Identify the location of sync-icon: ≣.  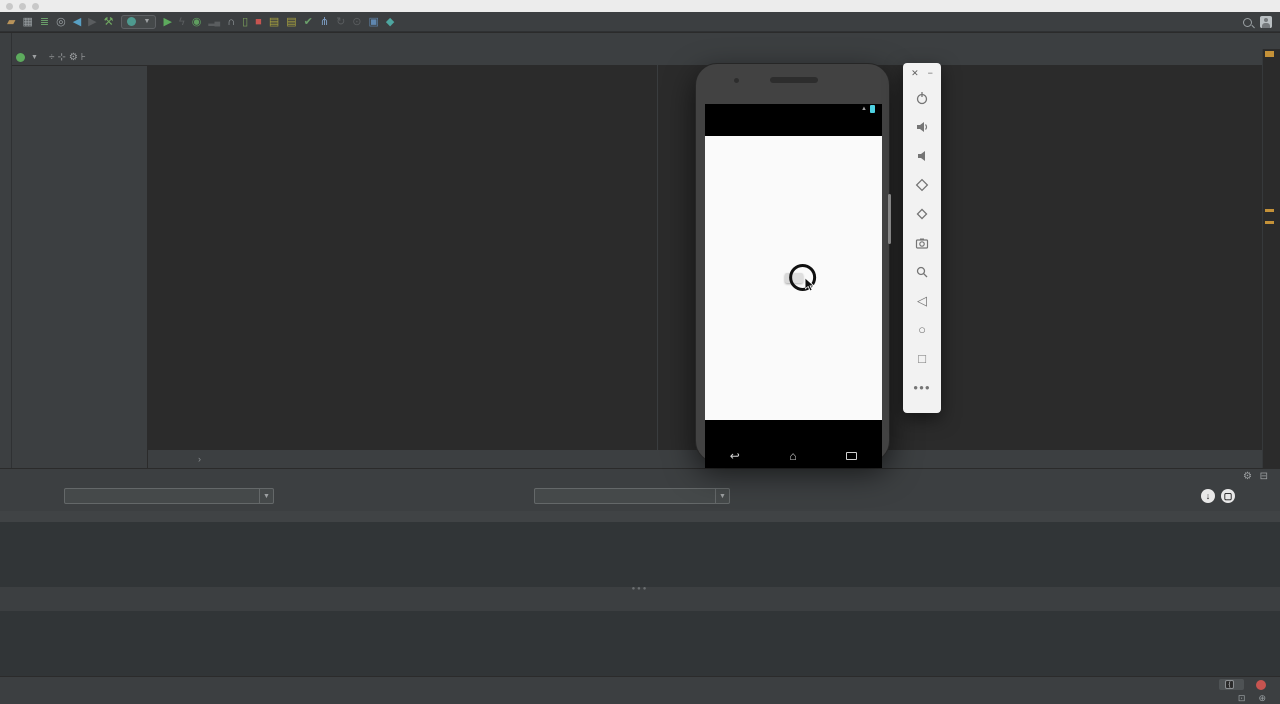
(44, 22).